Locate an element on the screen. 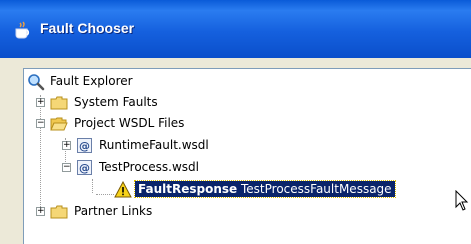 The height and width of the screenshot is (244, 471). open-folder-icon is located at coordinates (59, 124).